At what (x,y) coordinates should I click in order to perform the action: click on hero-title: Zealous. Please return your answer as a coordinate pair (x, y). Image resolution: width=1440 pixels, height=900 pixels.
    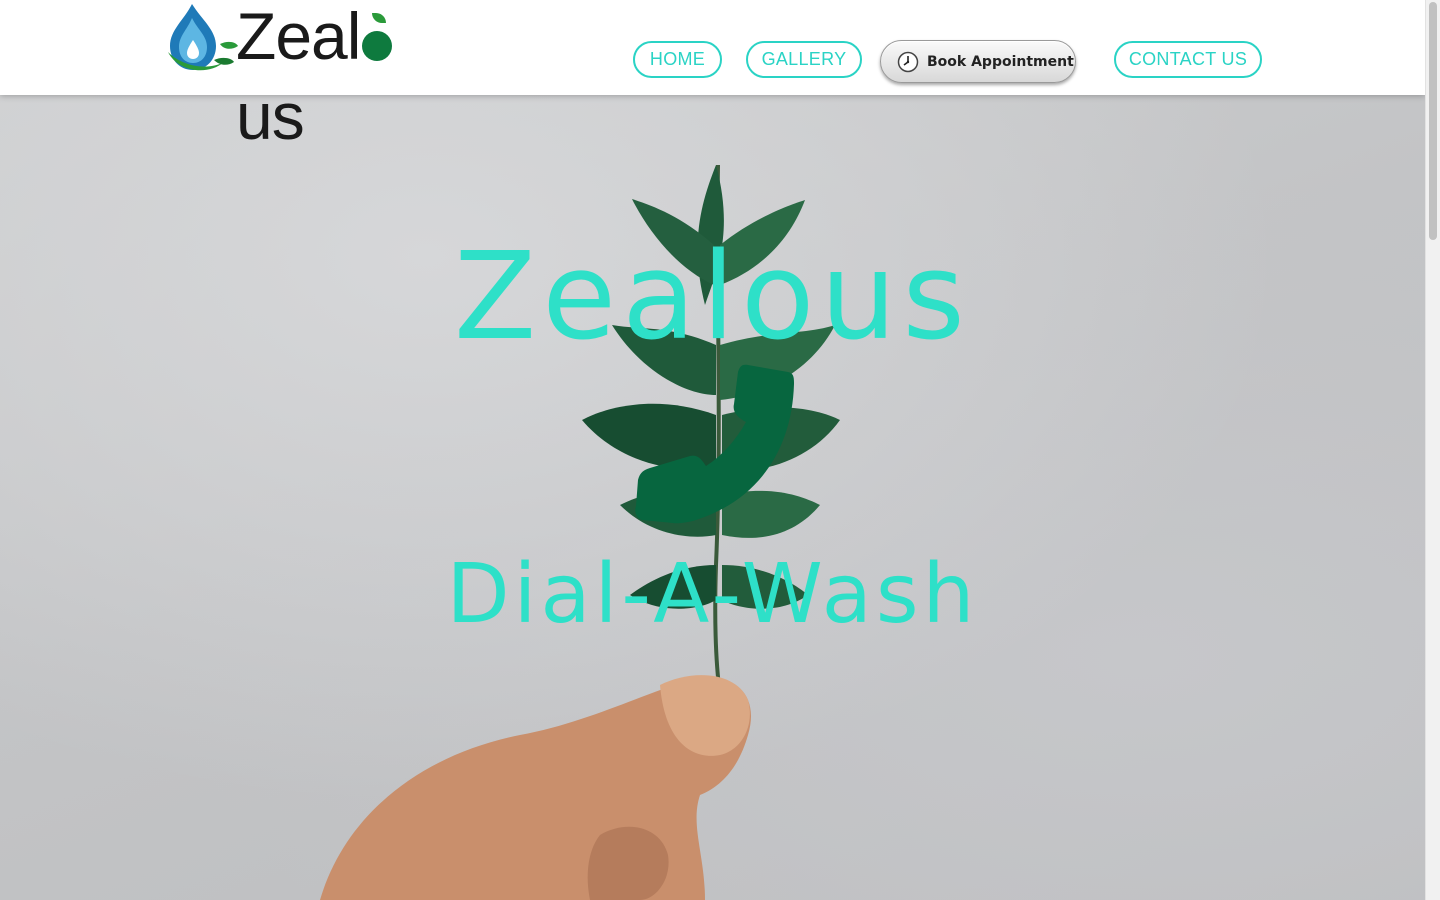
    Looking at the image, I should click on (712, 297).